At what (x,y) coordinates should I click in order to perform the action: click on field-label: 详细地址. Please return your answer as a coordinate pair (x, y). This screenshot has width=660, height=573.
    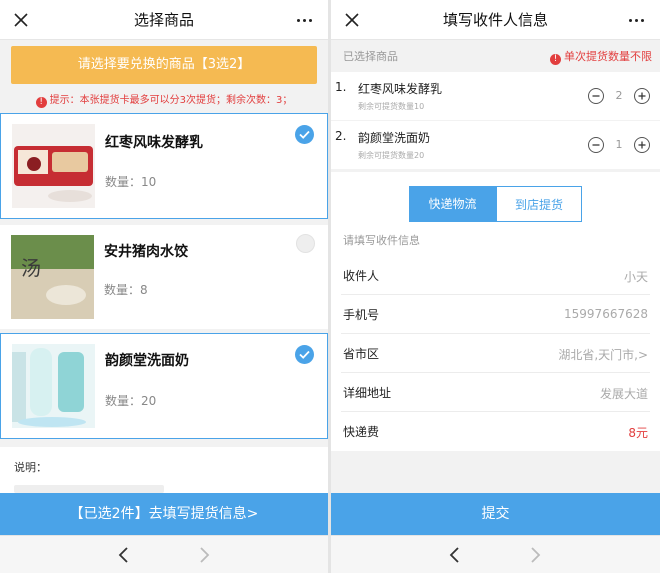
    Looking at the image, I should click on (367, 393).